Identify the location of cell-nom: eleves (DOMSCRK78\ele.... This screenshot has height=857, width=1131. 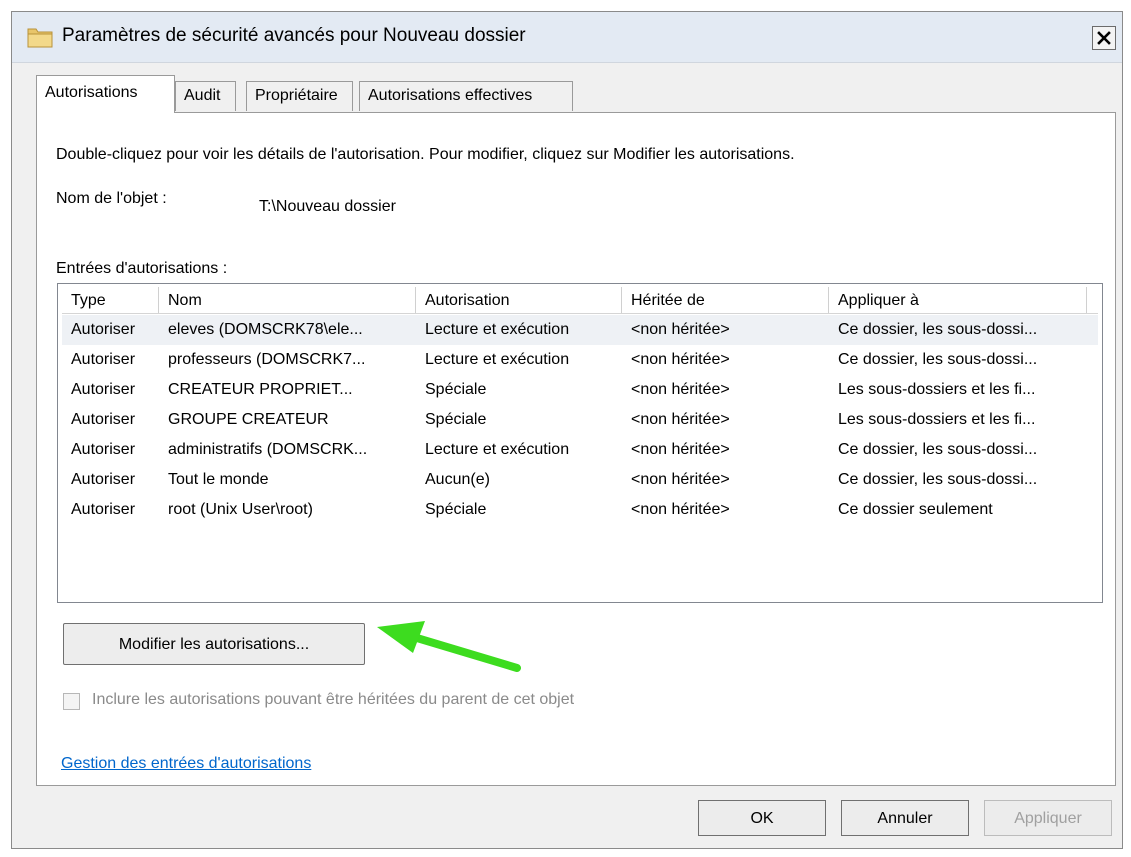
(265, 329).